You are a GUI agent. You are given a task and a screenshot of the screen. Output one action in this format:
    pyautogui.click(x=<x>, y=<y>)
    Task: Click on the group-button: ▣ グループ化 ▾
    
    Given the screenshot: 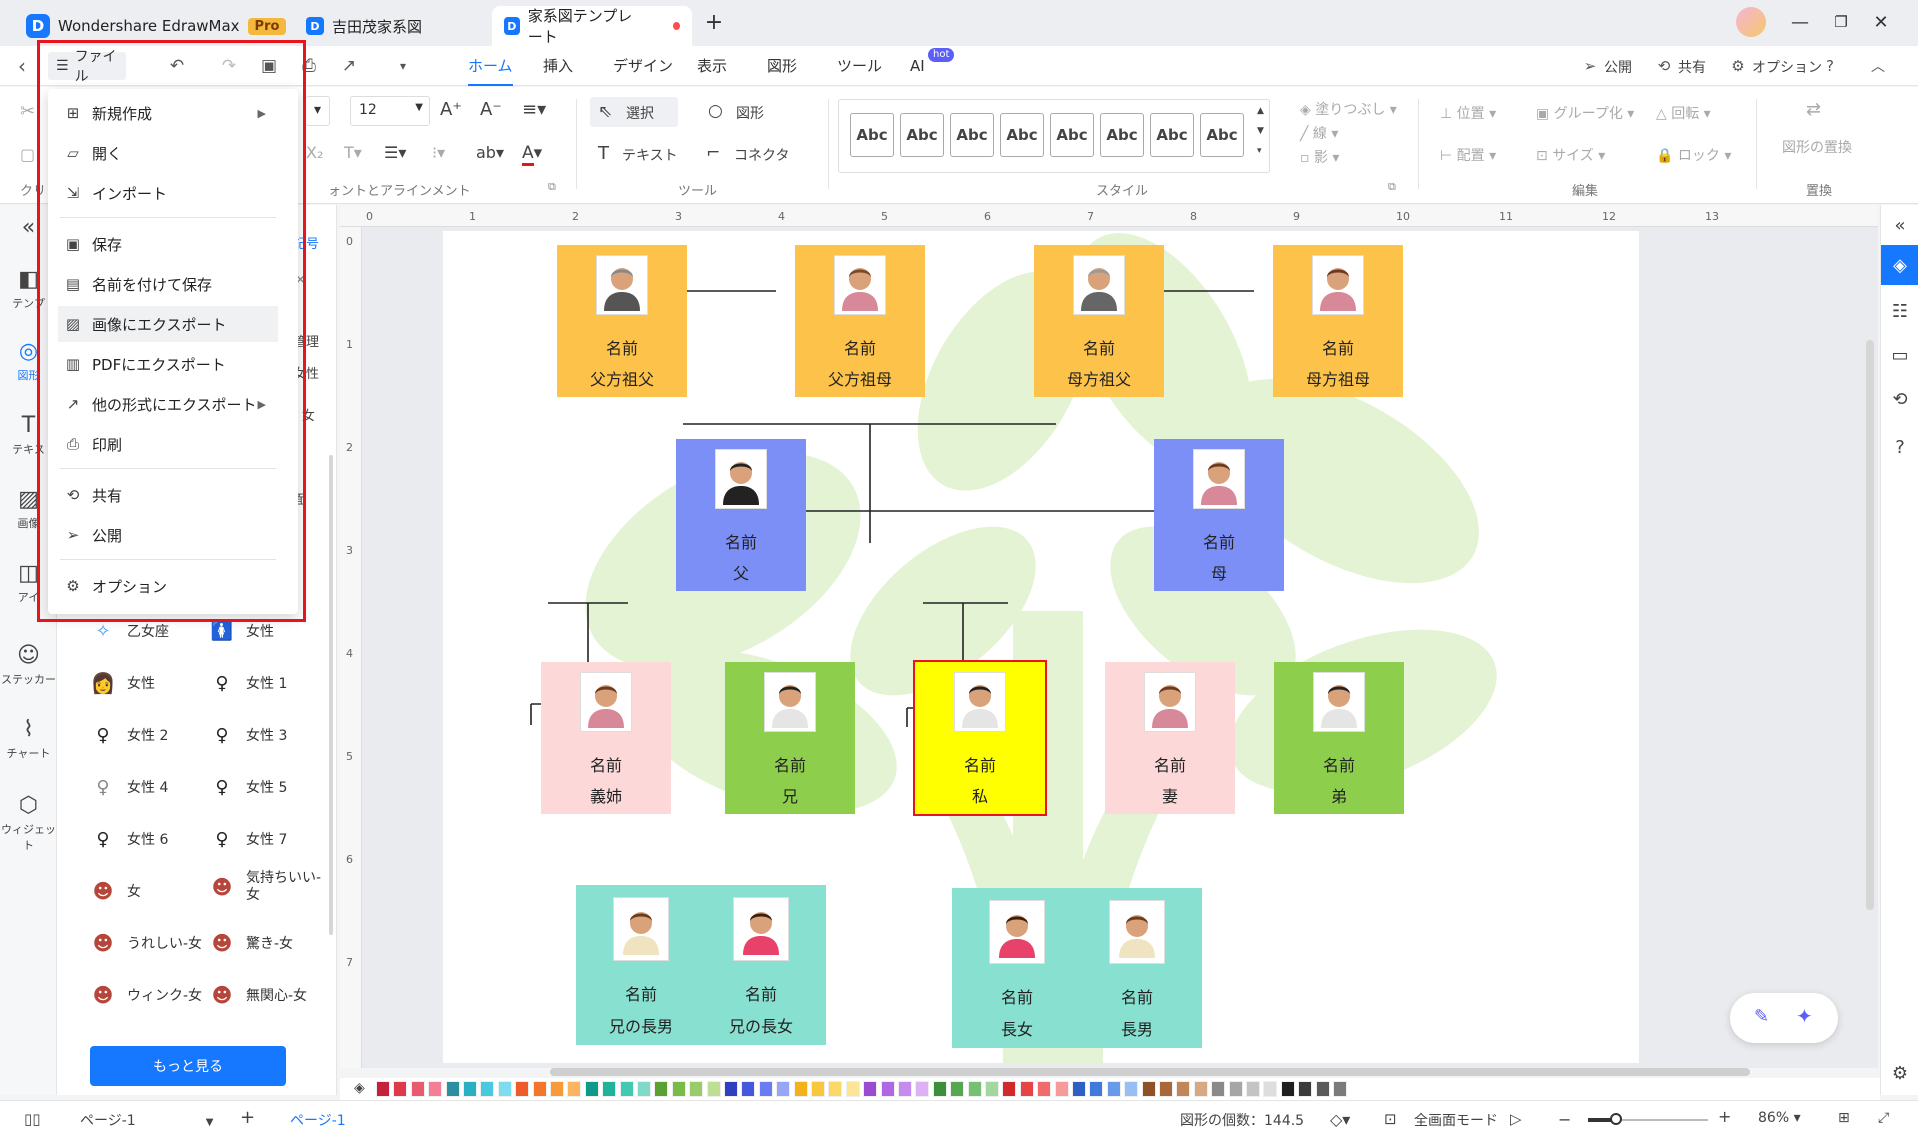 What is the action you would take?
    pyautogui.click(x=1585, y=113)
    